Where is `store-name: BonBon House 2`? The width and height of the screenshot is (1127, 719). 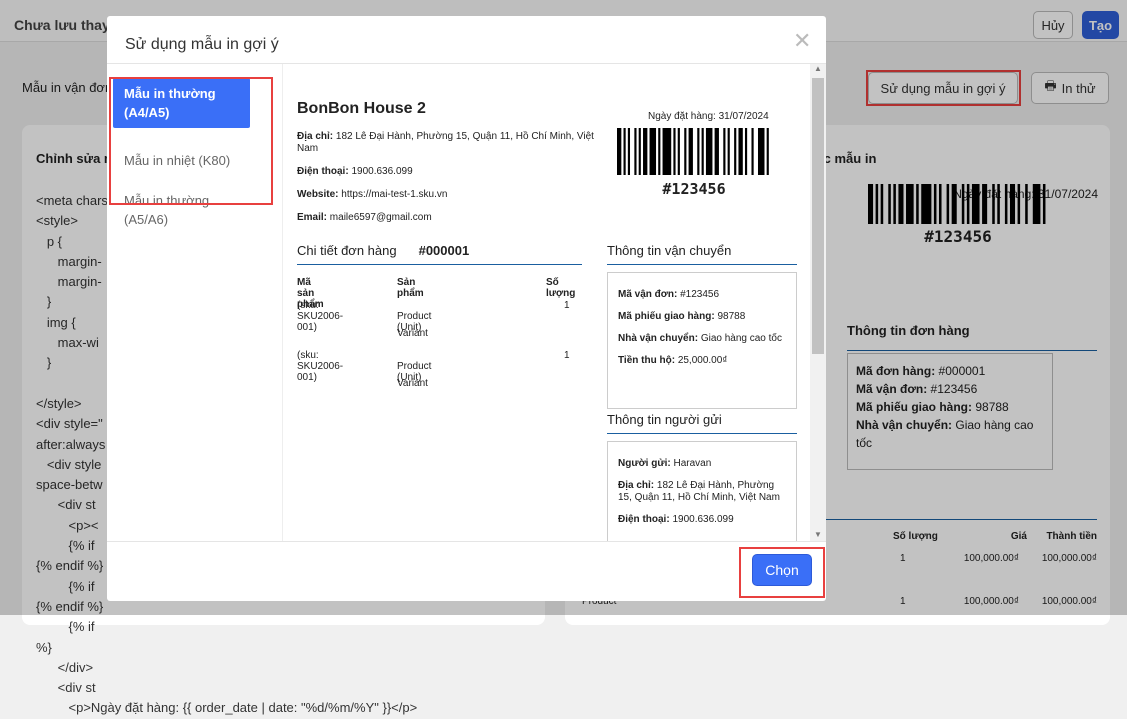 store-name: BonBon House 2 is located at coordinates (361, 108).